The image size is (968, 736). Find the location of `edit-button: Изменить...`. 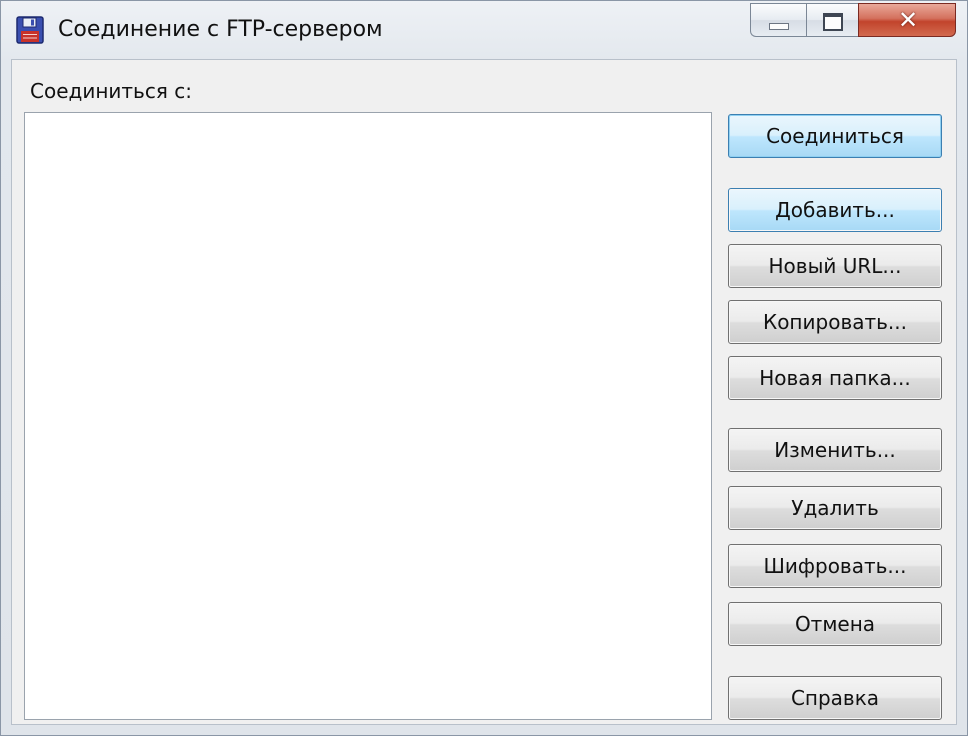

edit-button: Изменить... is located at coordinates (835, 450).